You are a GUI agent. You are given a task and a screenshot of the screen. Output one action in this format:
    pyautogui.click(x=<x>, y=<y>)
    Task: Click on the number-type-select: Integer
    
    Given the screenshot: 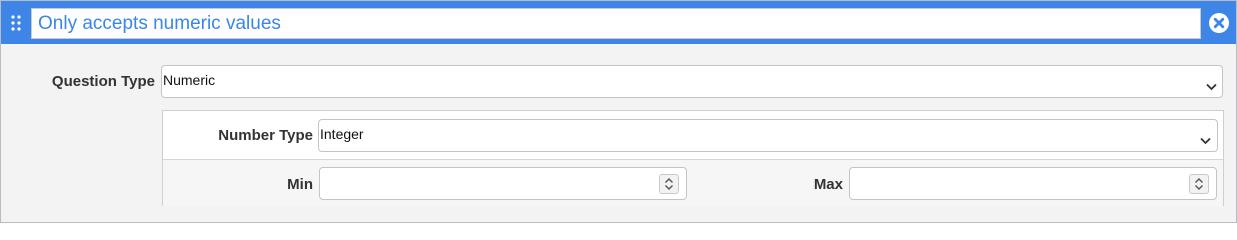 What is the action you would take?
    pyautogui.click(x=768, y=135)
    